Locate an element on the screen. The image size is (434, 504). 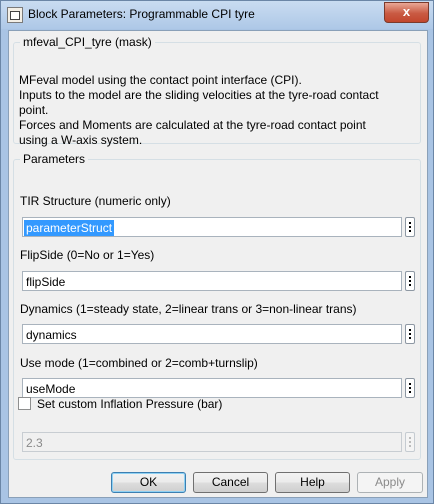
use-mode-label: Use mode (1=combined or 2=comb+turnslip) is located at coordinates (139, 363).